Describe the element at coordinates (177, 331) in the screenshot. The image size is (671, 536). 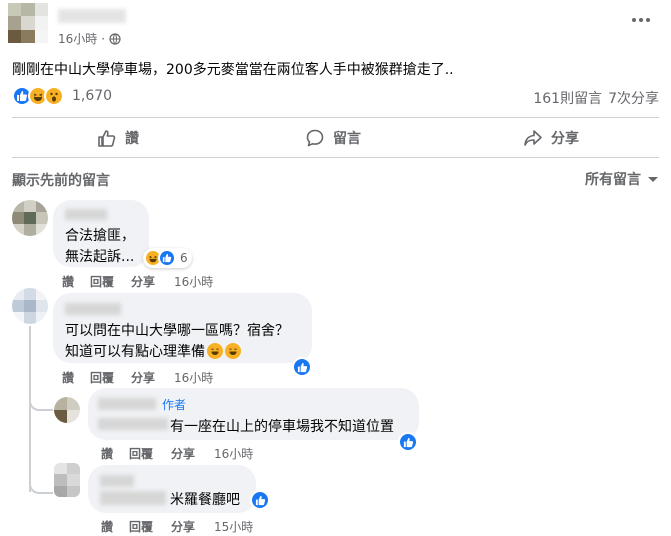
I see `comment-text-line1: 可以問在中山大學哪一區嗎？宿舍？` at that location.